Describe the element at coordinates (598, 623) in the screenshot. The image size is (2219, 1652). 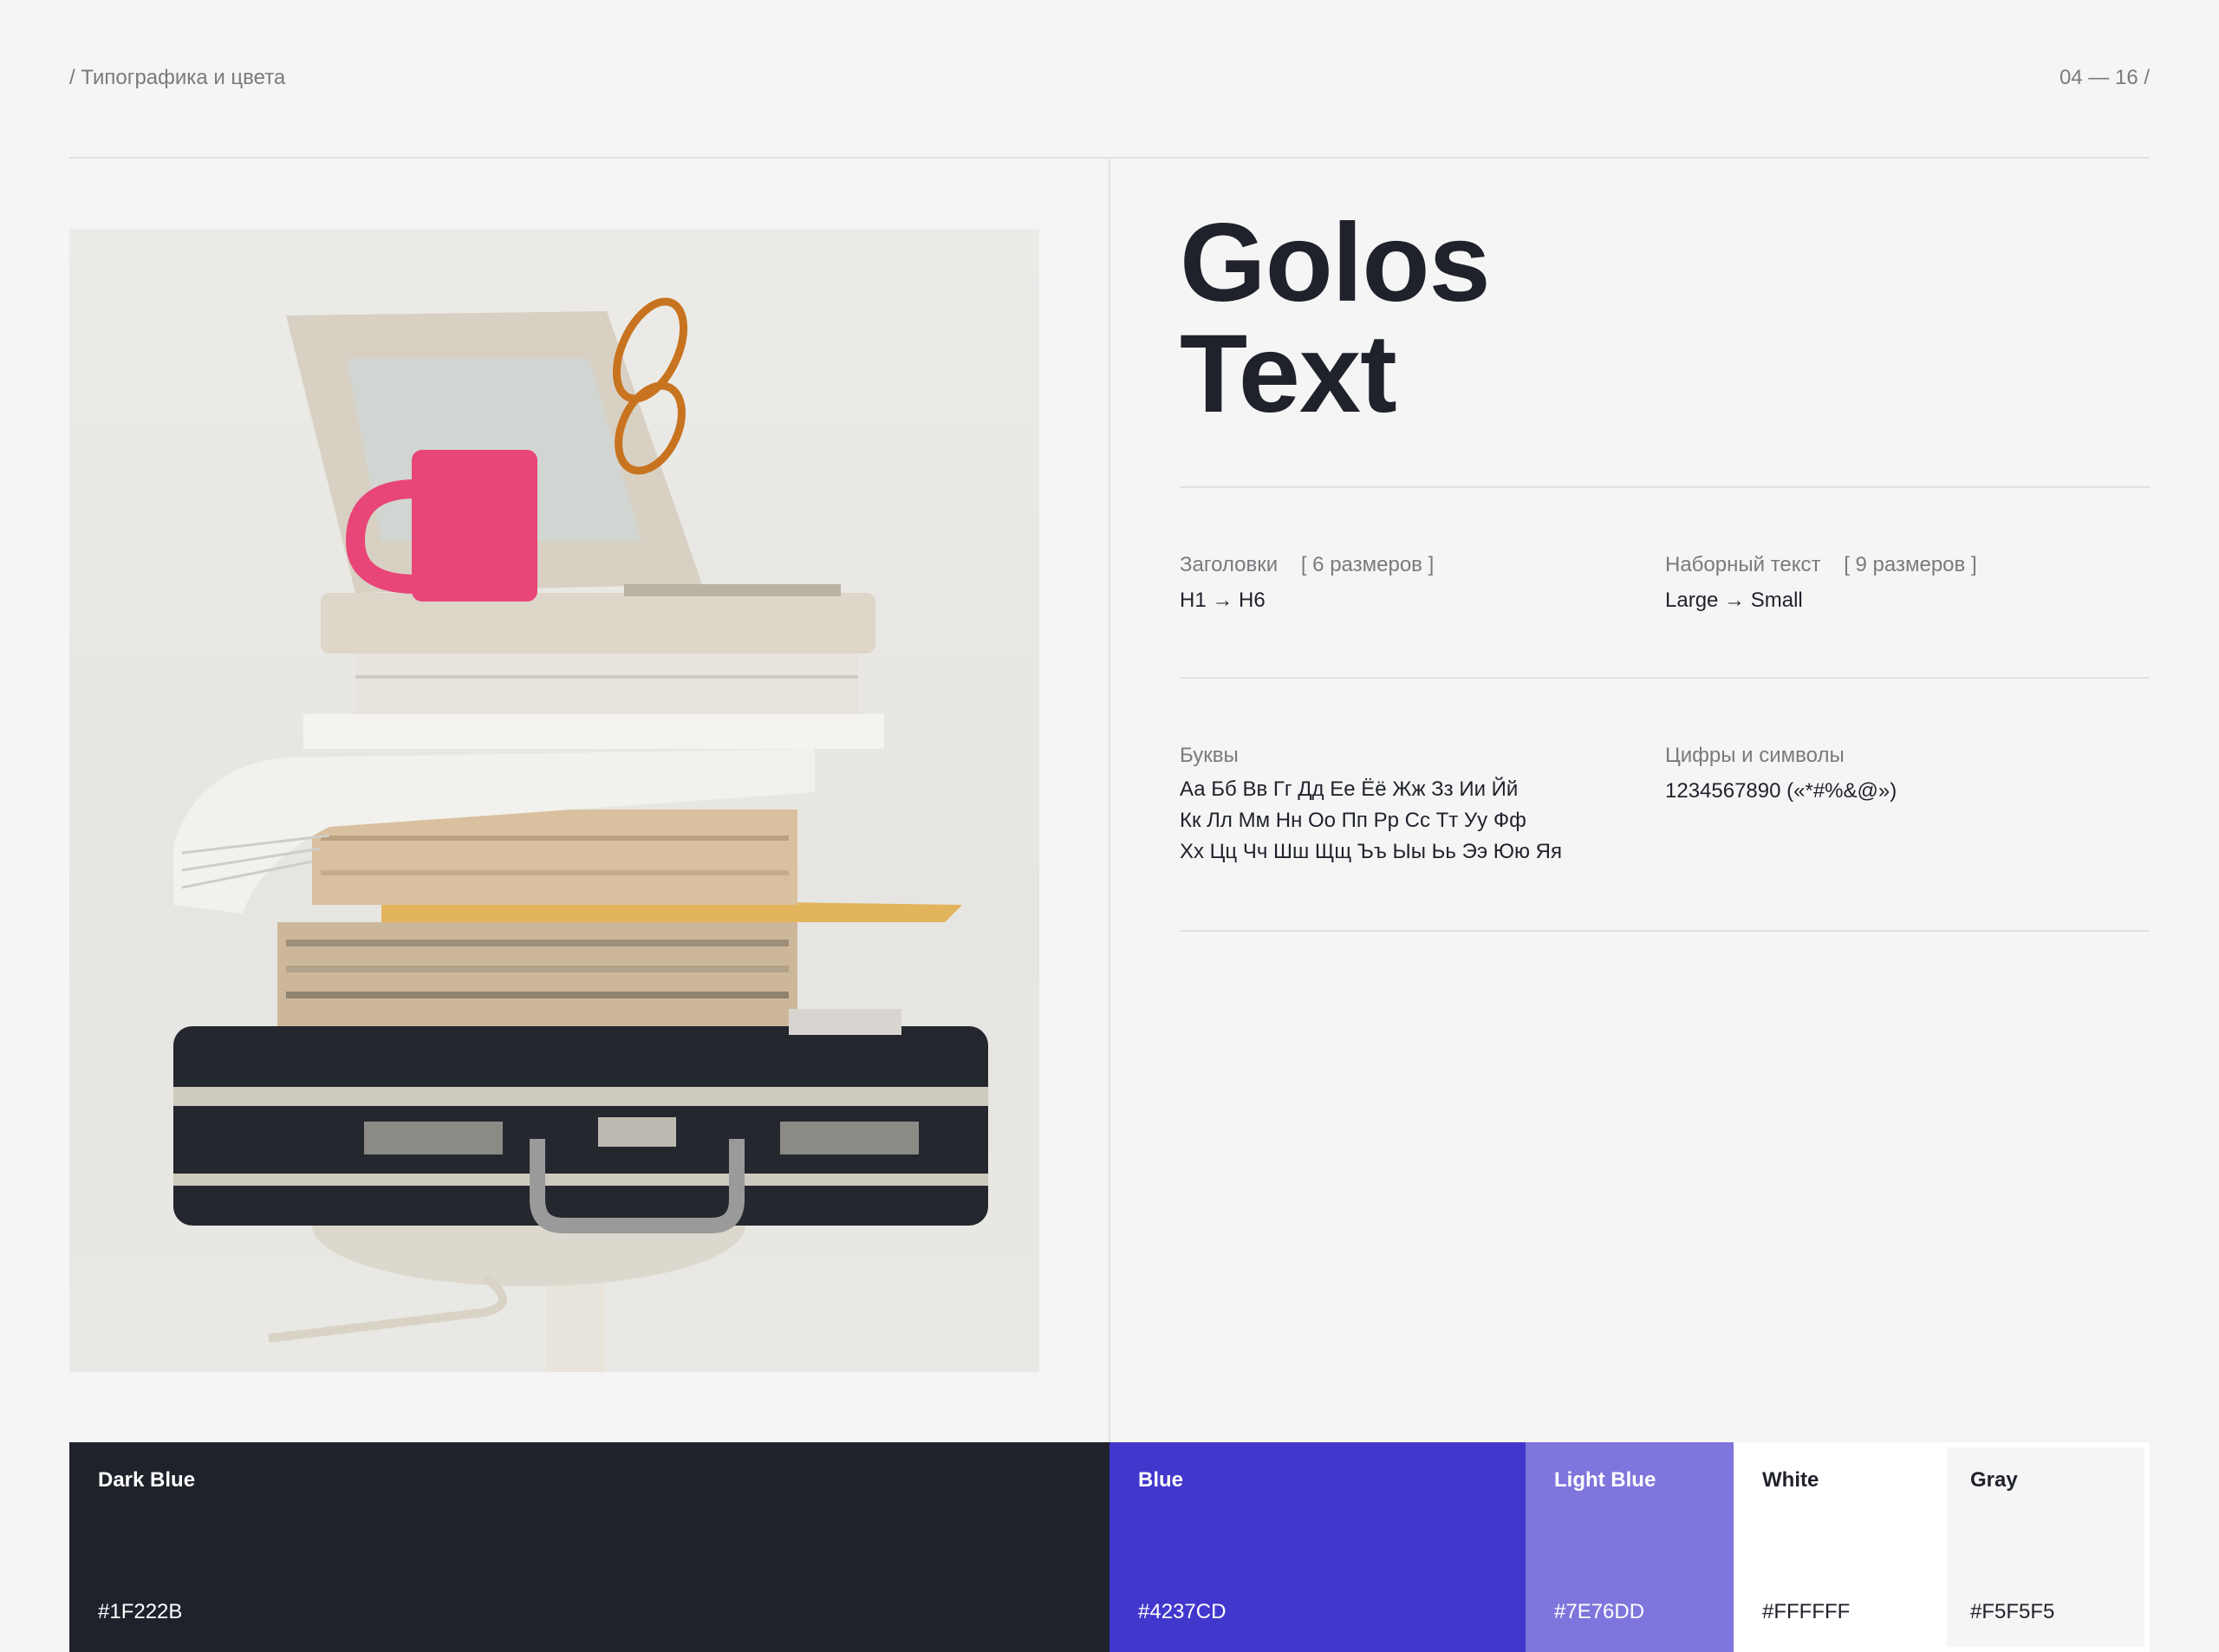
I see `retro-laptop` at that location.